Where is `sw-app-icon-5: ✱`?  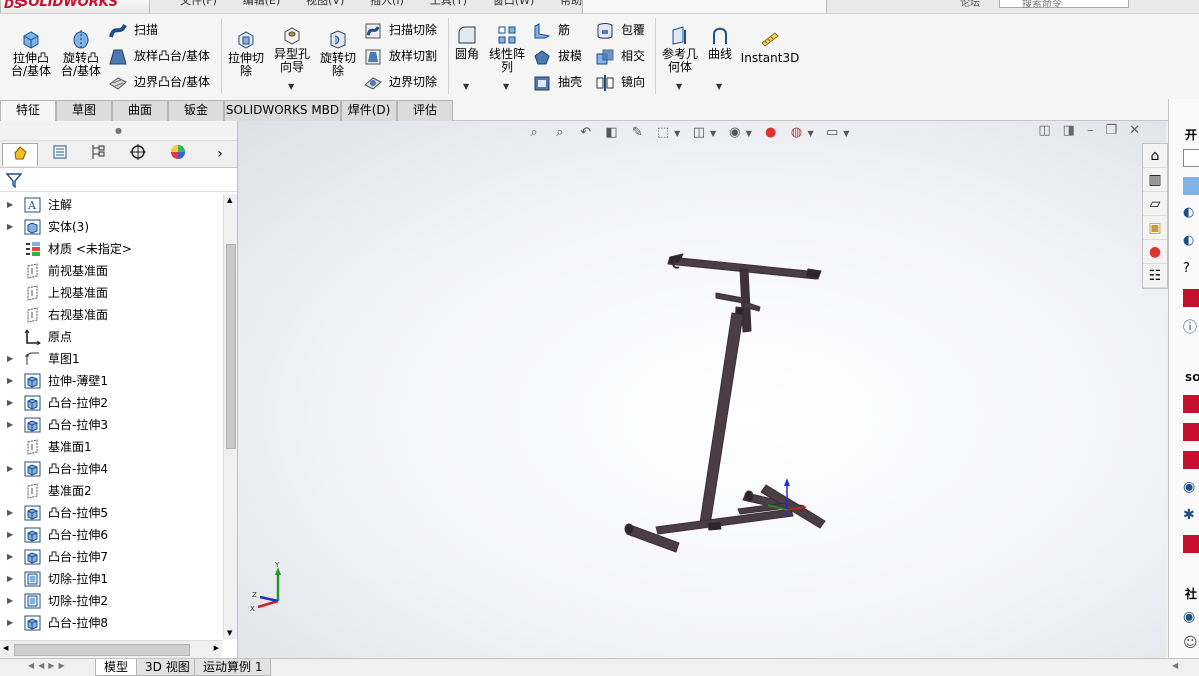
sw-app-icon-5: ✱ is located at coordinates (1191, 516).